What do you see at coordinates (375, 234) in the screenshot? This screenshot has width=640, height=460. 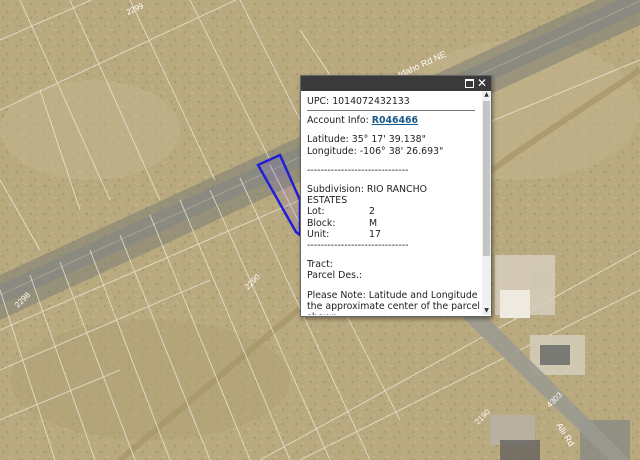 I see `unit-value: 17` at bounding box center [375, 234].